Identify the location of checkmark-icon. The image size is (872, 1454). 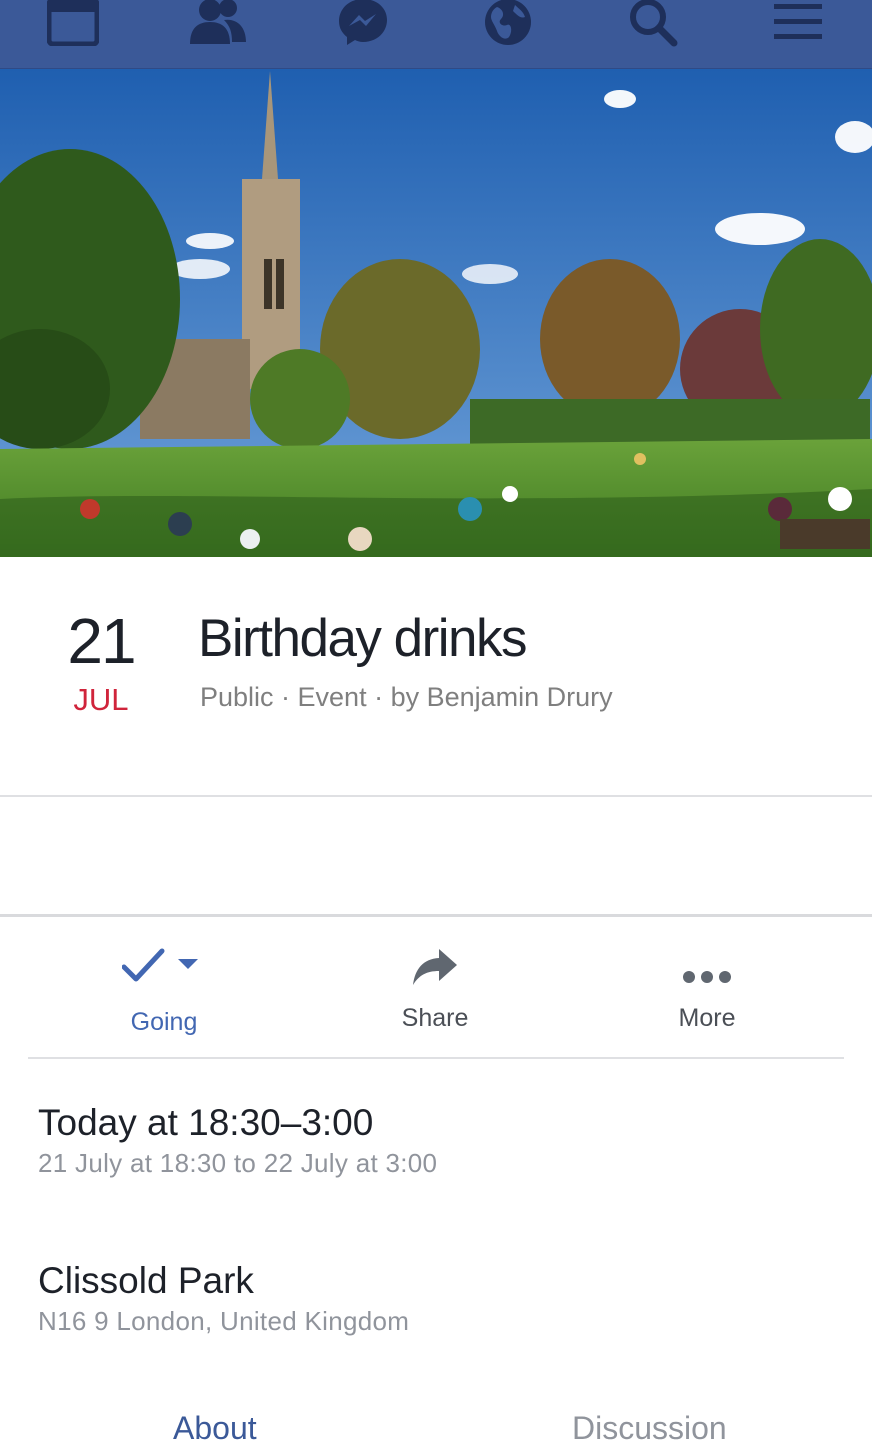
(160, 965).